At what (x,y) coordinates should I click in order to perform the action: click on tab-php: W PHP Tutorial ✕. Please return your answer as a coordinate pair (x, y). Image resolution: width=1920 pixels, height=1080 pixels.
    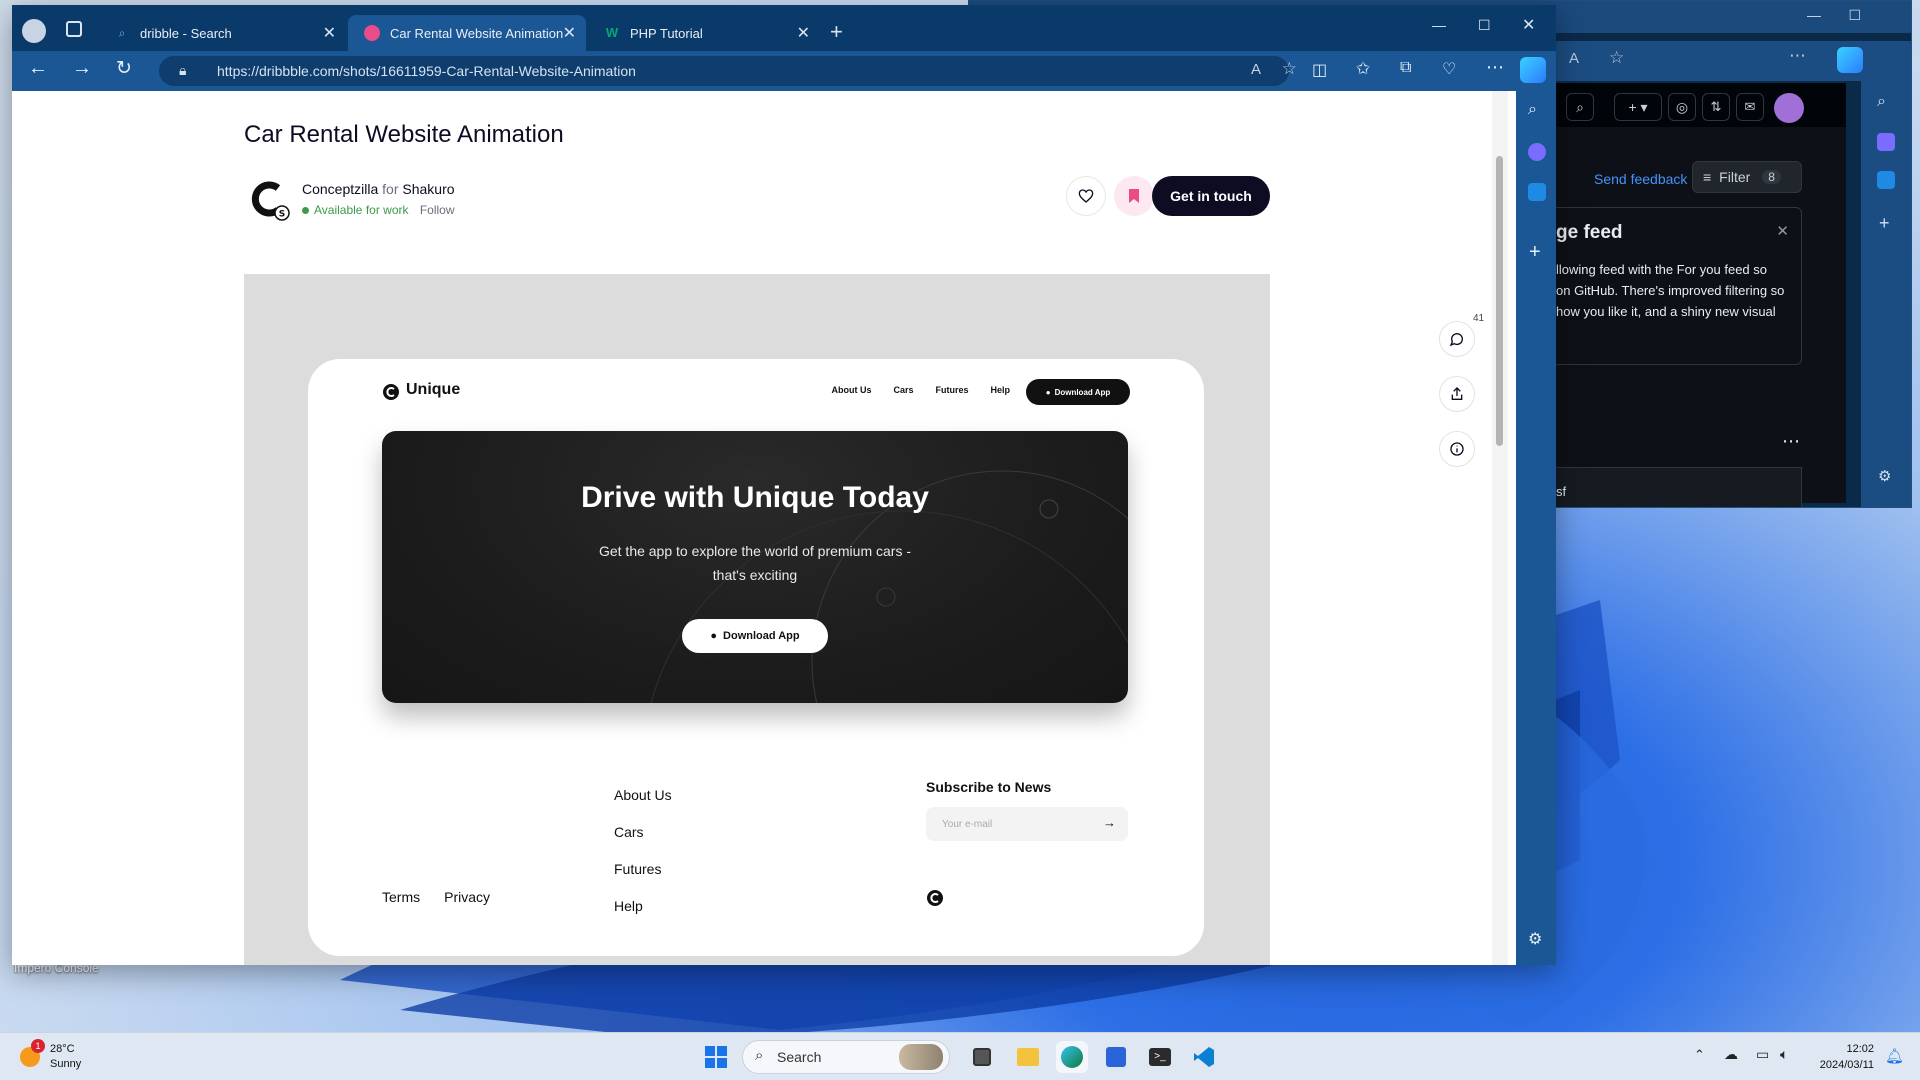
    Looking at the image, I should click on (704, 33).